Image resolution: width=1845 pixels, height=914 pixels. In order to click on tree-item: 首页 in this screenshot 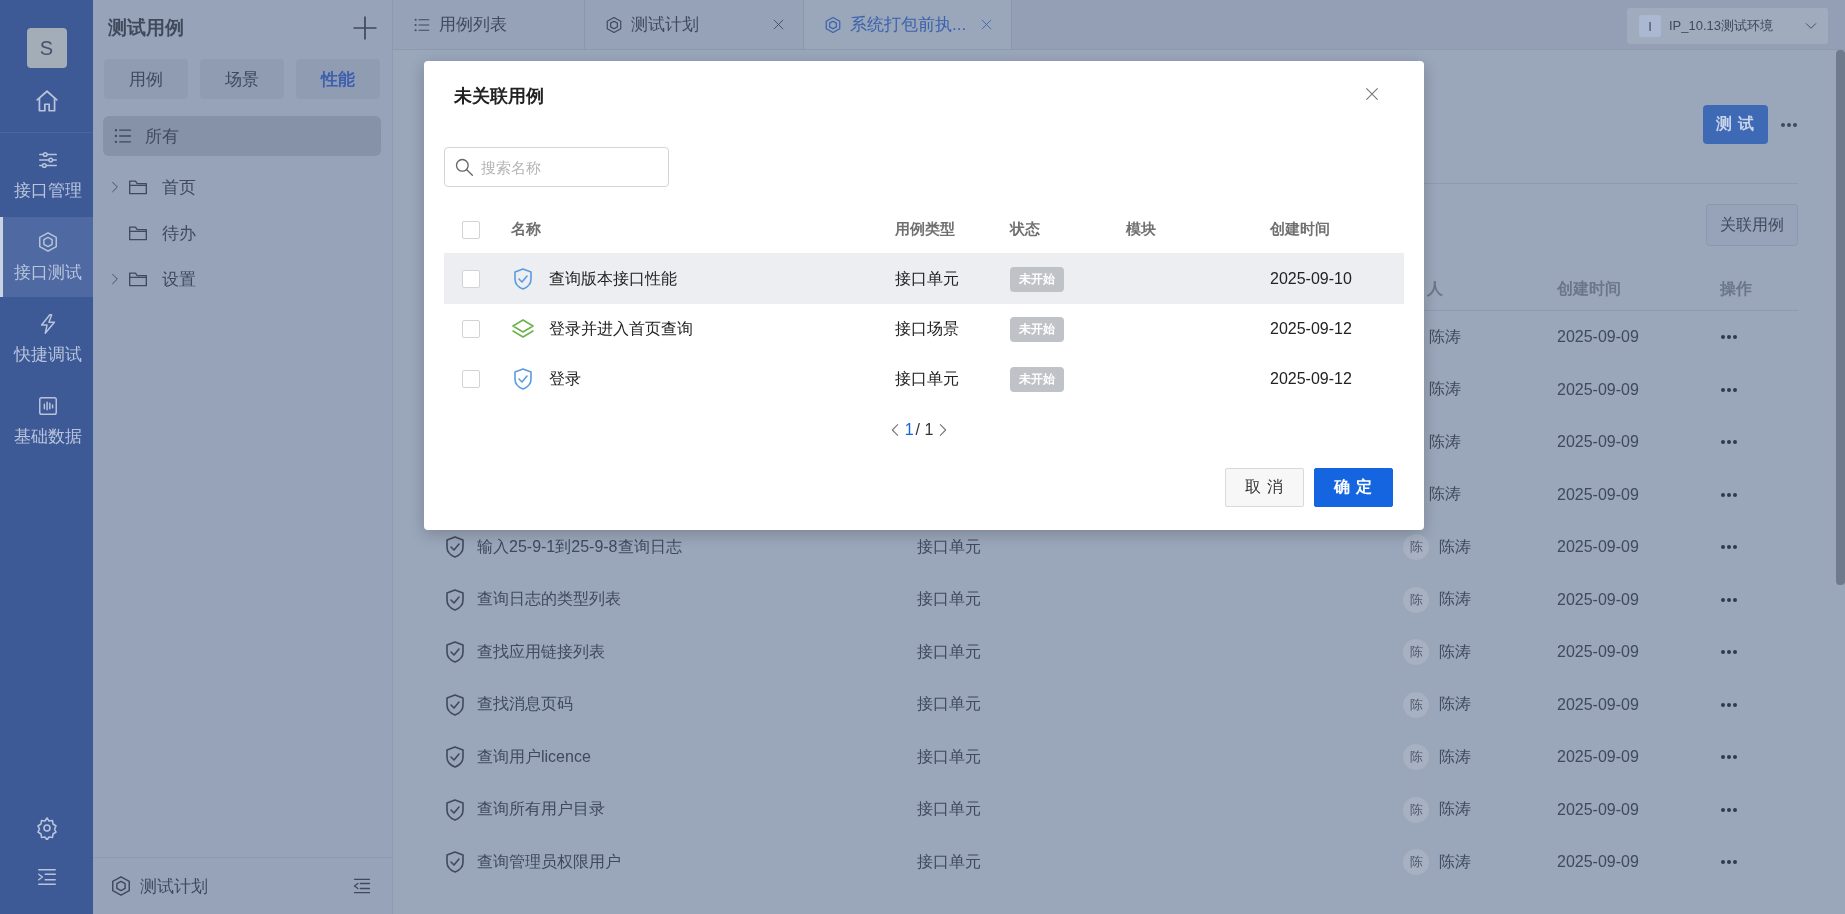, I will do `click(179, 187)`.